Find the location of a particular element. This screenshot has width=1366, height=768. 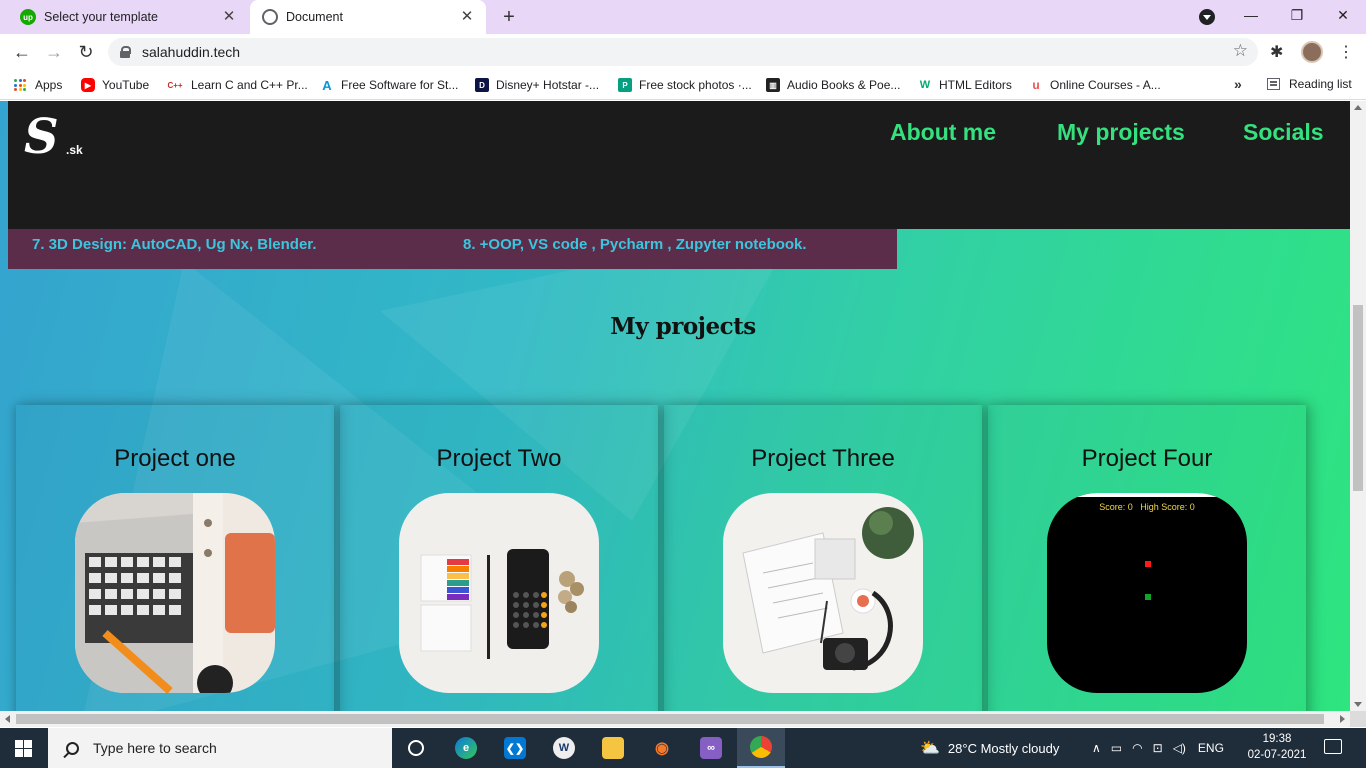

reload-icon: ↻ is located at coordinates (86, 52).